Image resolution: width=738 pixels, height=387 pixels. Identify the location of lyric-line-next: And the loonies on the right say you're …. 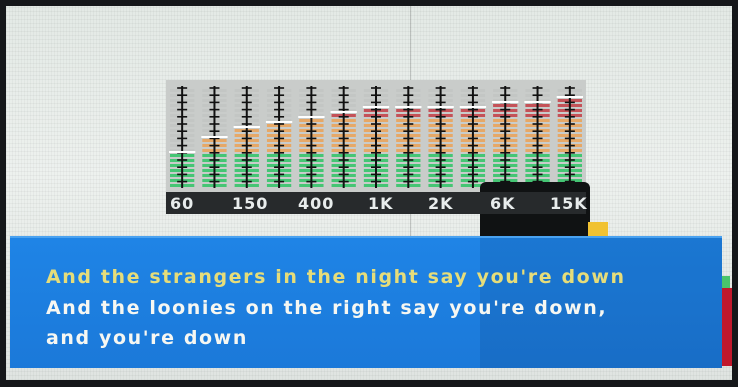
(327, 308).